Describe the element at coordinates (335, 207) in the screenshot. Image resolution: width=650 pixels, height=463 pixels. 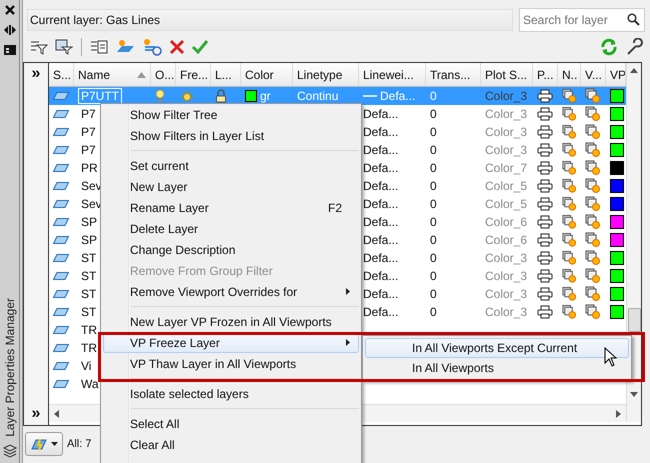
I see `shortcut-label: F2` at that location.